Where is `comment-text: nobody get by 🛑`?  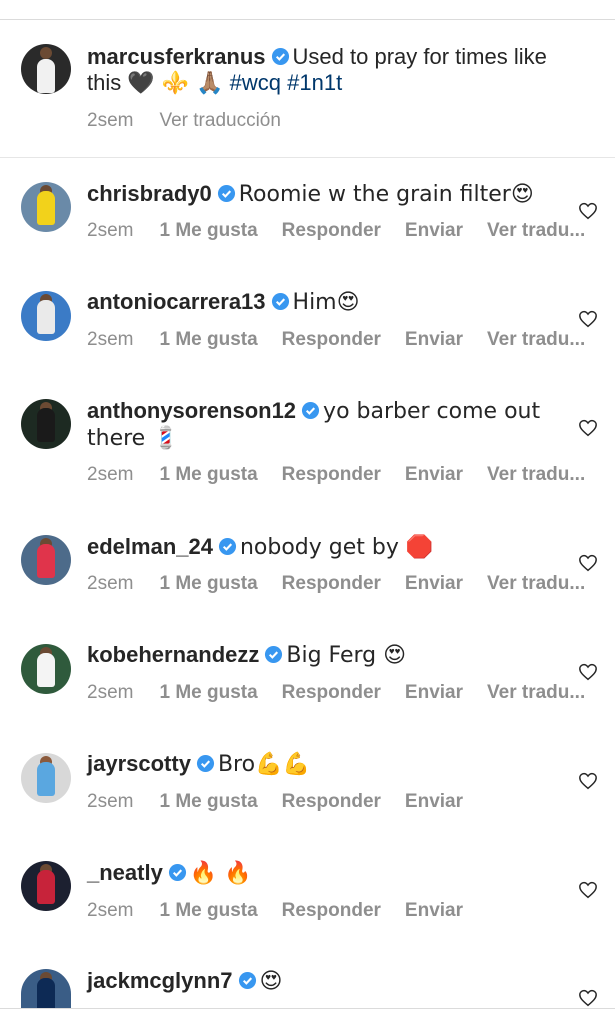
comment-text: nobody get by 🛑 is located at coordinates (336, 547).